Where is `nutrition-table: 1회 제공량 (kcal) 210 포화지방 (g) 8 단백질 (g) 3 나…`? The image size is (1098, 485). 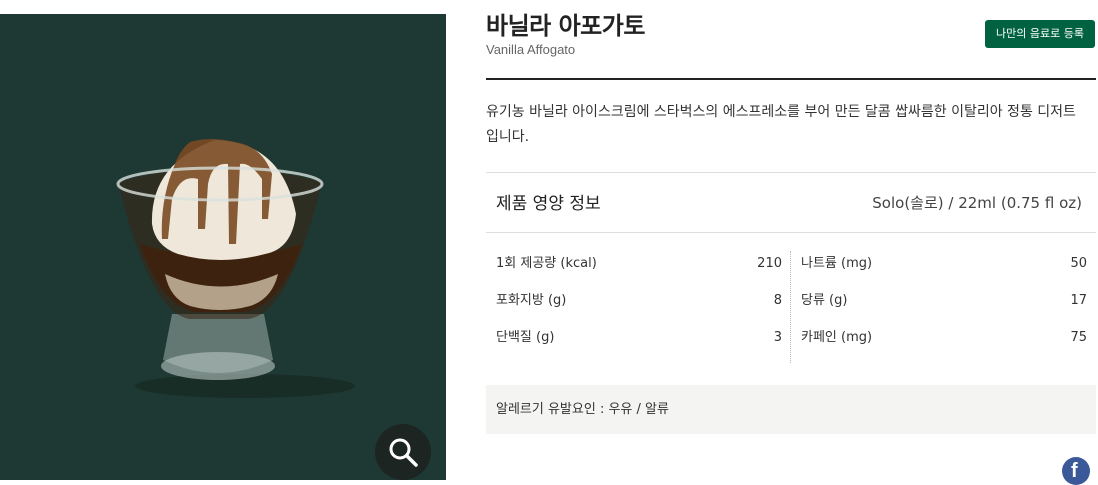
nutrition-table: 1회 제공량 (kcal) 210 포화지방 (g) 8 단백질 (g) 3 나… is located at coordinates (791, 304).